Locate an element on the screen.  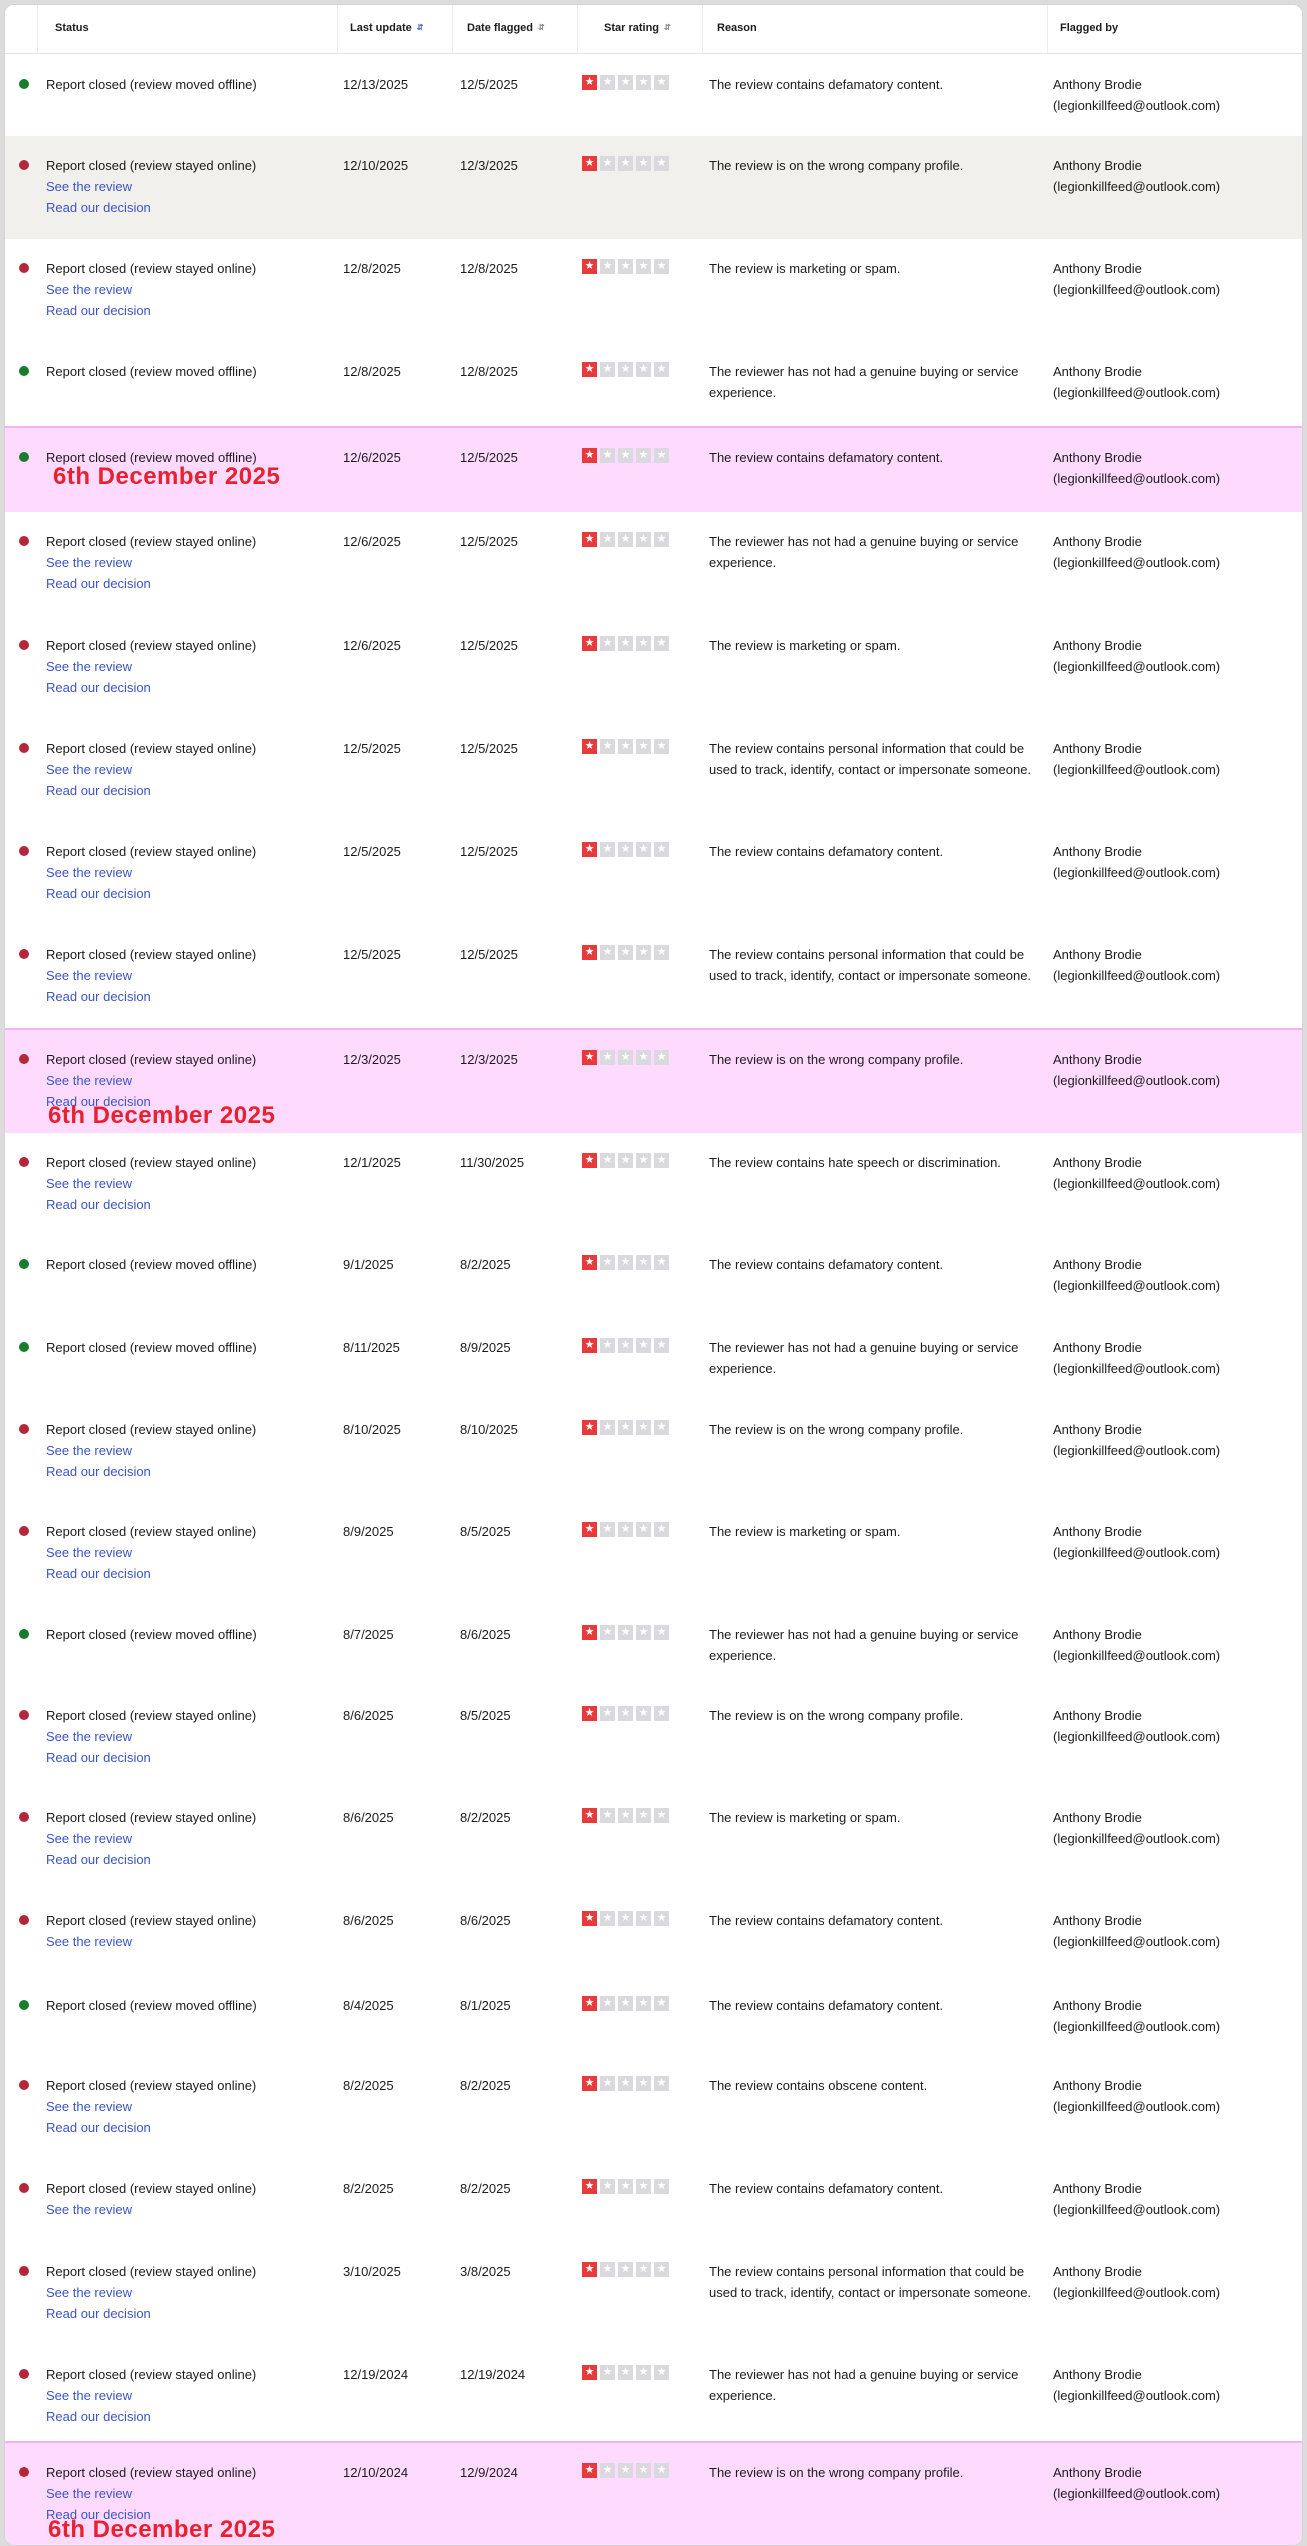
date-flagged-cell: 12/3/2025 is located at coordinates (489, 165).